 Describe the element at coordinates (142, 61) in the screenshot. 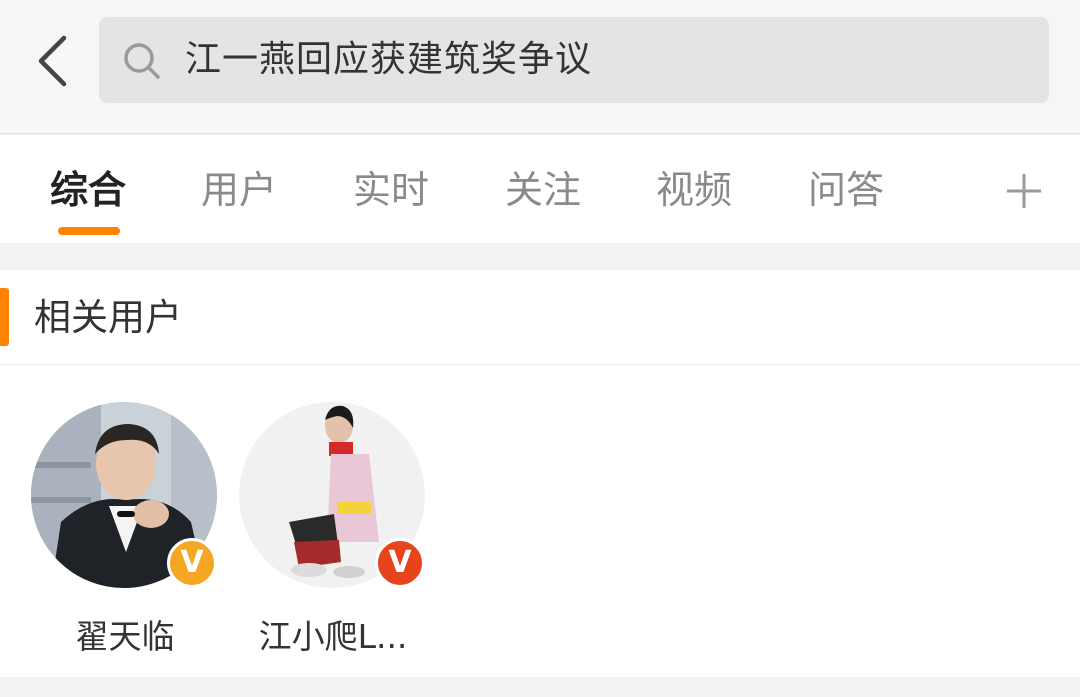

I see `search-icon` at that location.